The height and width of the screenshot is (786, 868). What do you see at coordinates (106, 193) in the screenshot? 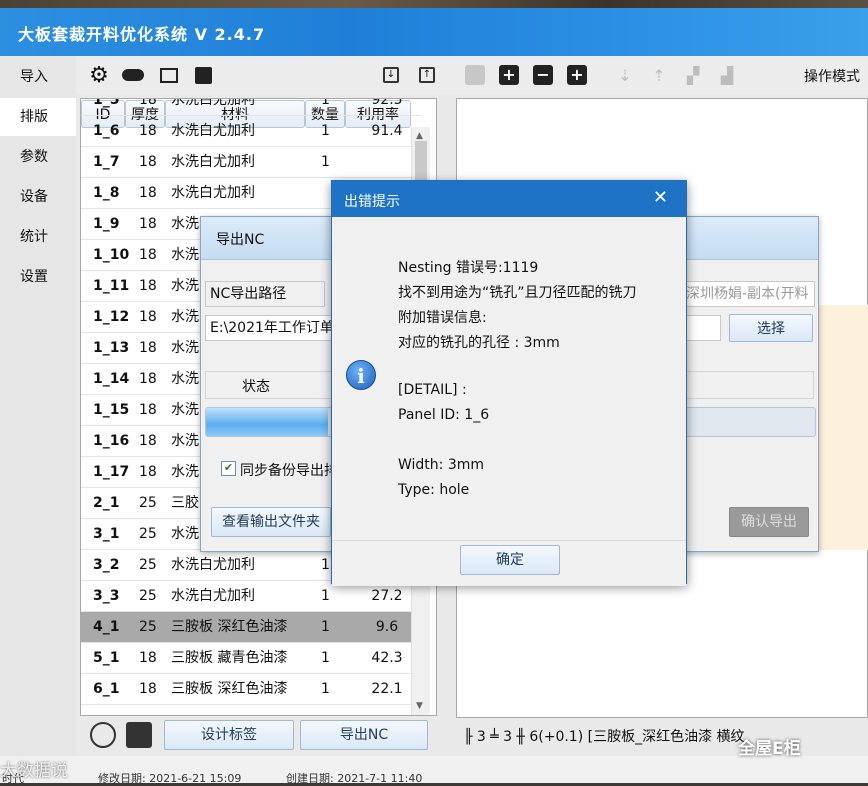
I see `row-id: 1_8` at bounding box center [106, 193].